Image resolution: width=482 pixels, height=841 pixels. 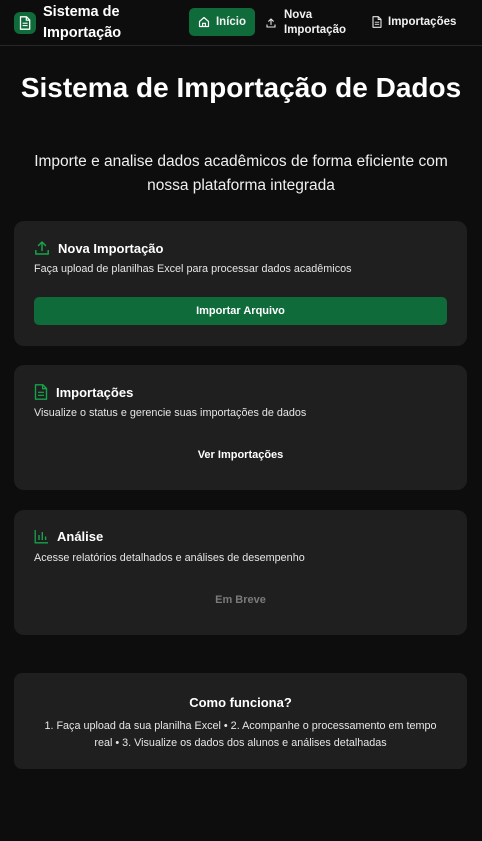 I want to click on brand-title: Sistema de Importação, so click(x=82, y=22).